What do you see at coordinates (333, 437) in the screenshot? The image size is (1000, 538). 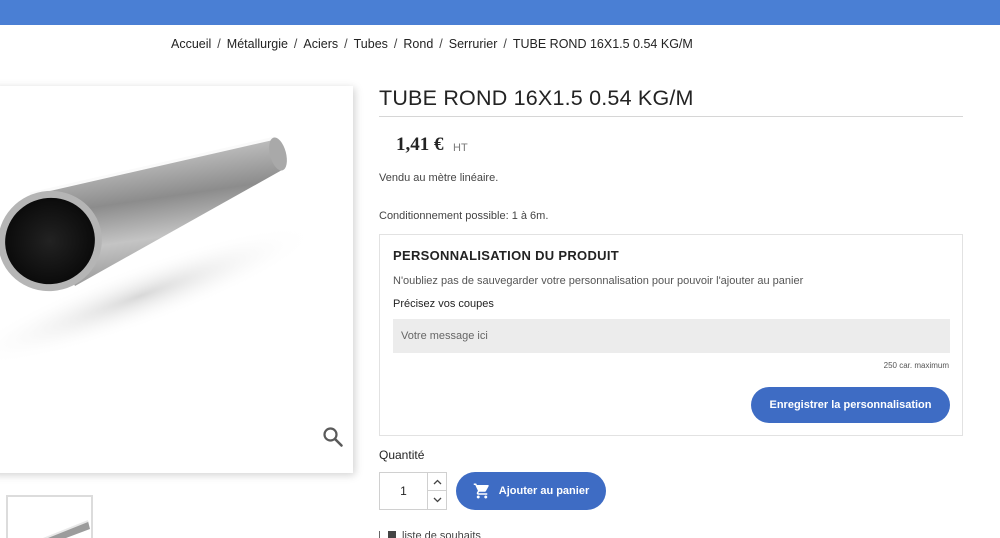 I see `zoom-icon` at bounding box center [333, 437].